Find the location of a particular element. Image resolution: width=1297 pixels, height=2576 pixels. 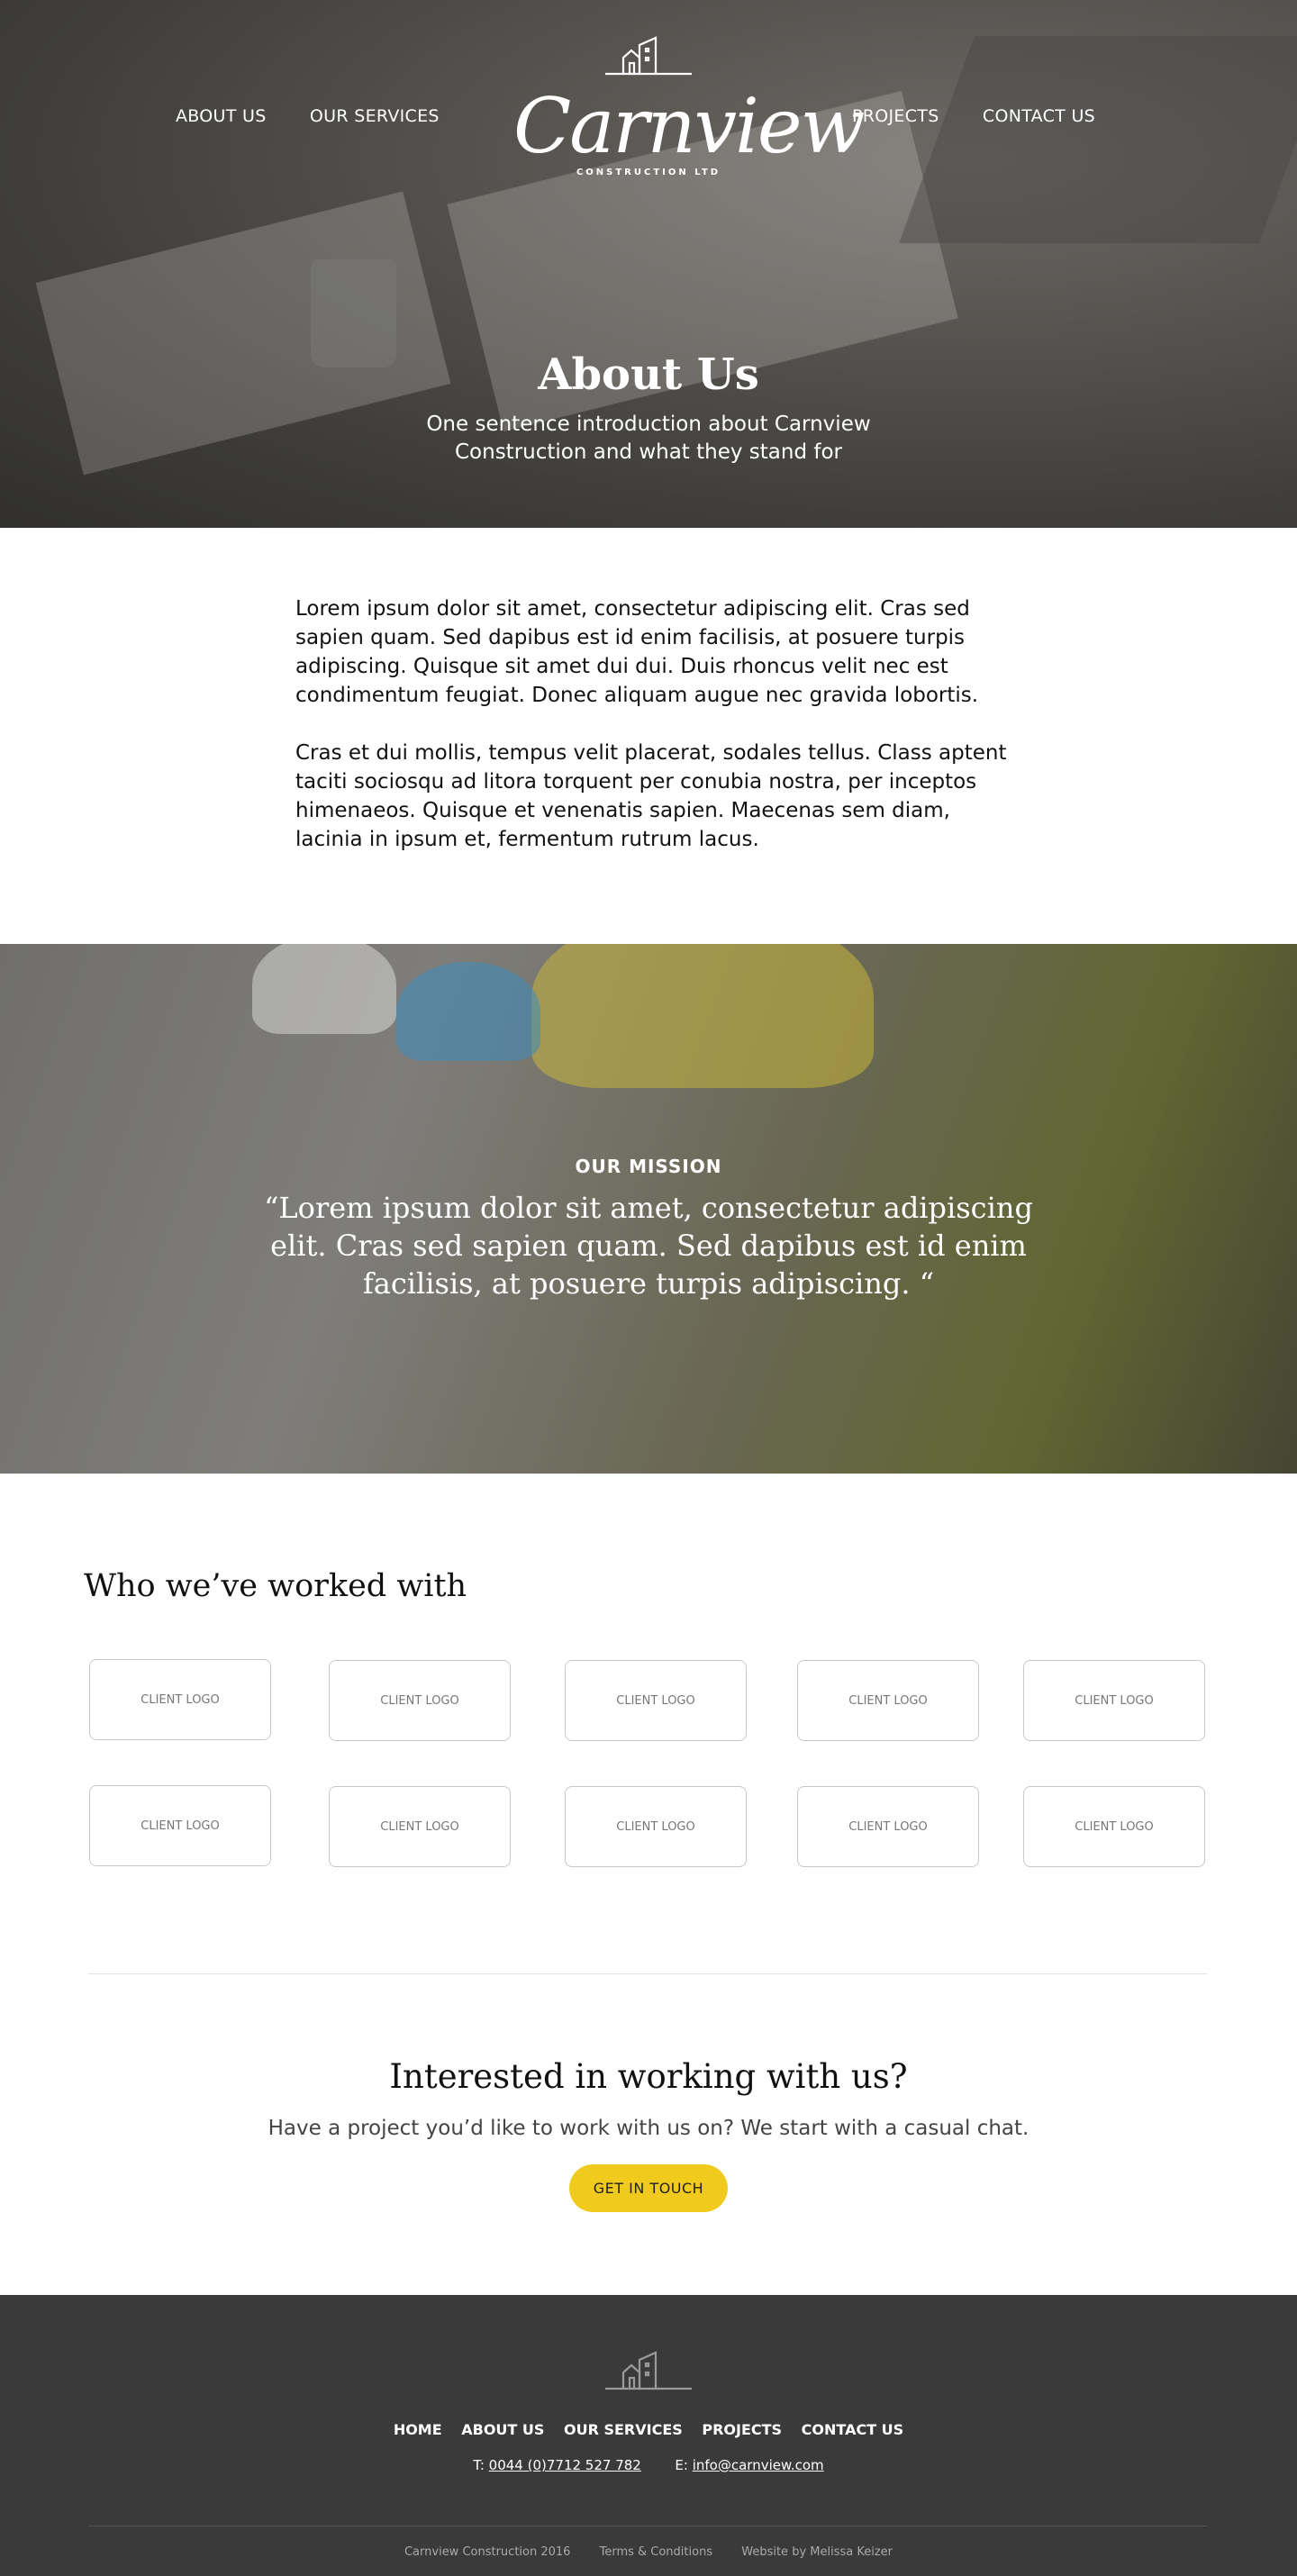

terms-link: Terms & Conditions is located at coordinates (656, 2552).